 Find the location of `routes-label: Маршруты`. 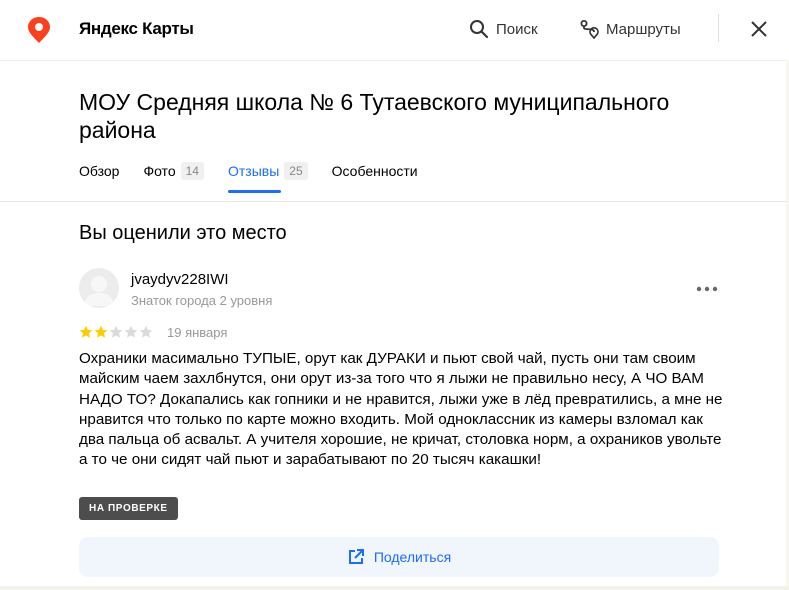

routes-label: Маршруты is located at coordinates (643, 29).